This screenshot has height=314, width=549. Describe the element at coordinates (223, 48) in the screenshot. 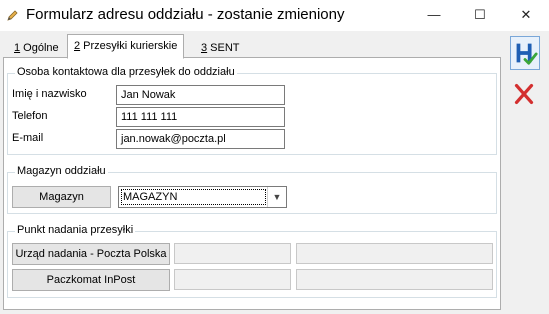

I see `tab-label: SENT` at that location.